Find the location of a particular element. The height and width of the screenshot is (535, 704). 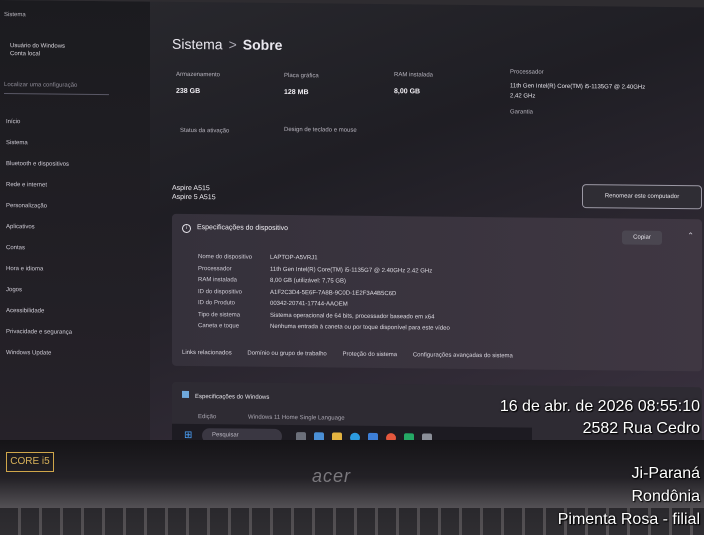

page-title: Sobre is located at coordinates (262, 44).